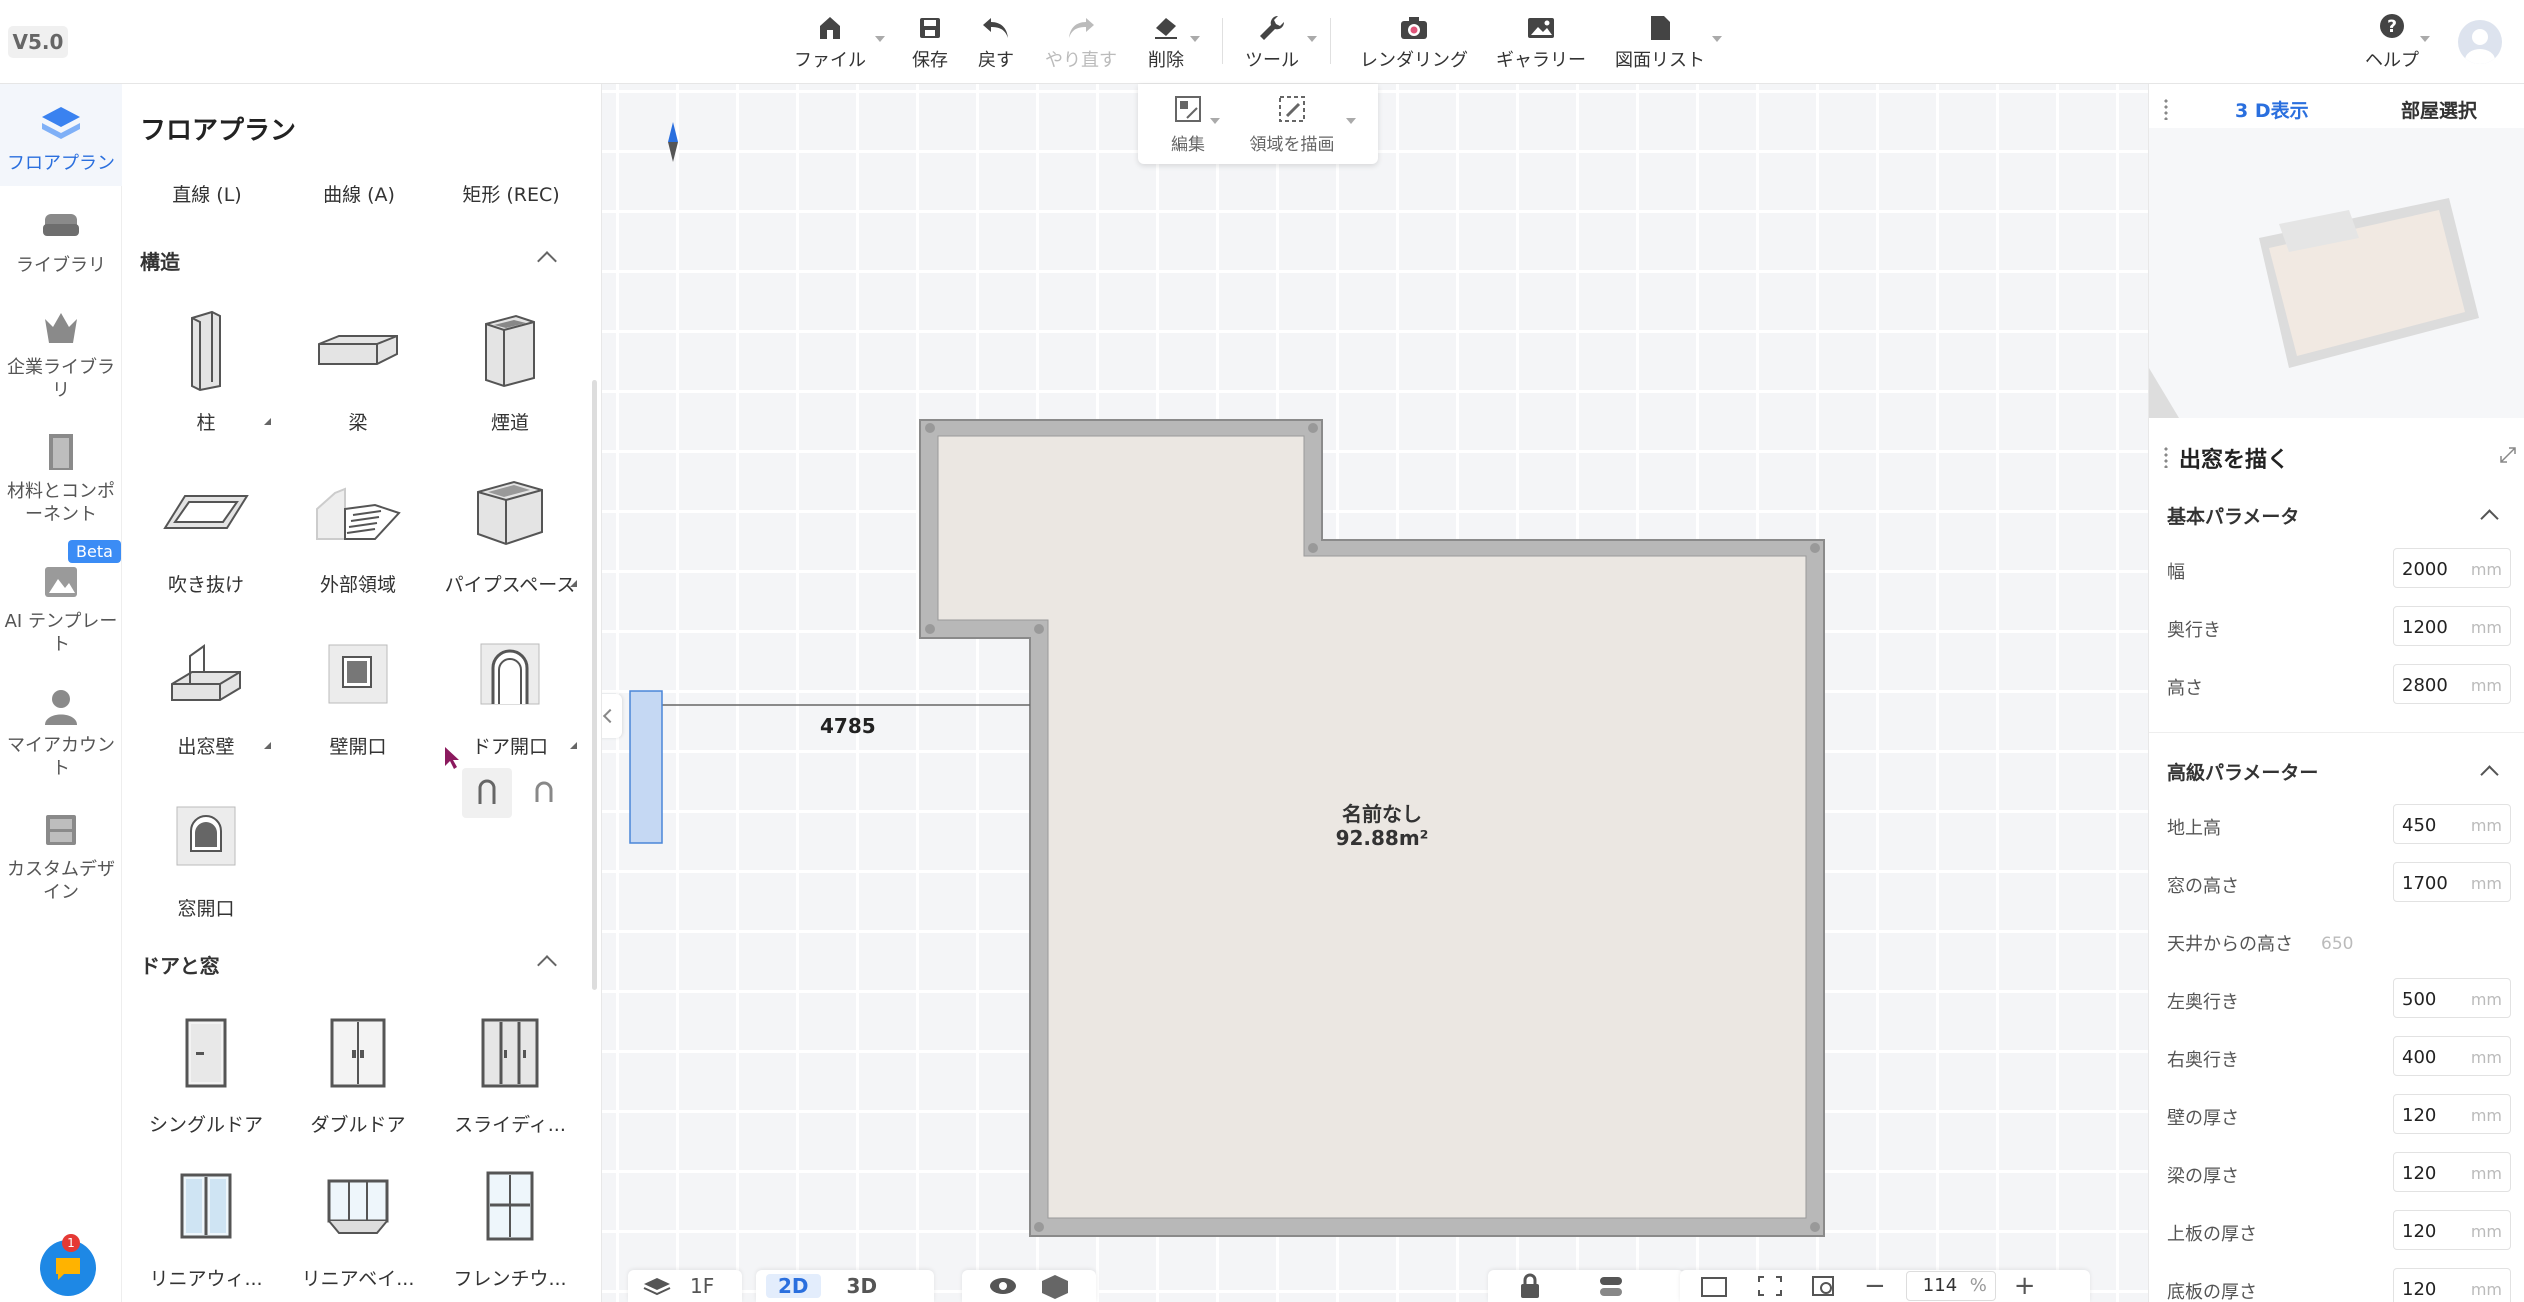  Describe the element at coordinates (206, 1069) in the screenshot. I see `tool-single-door: シングルドア` at that location.